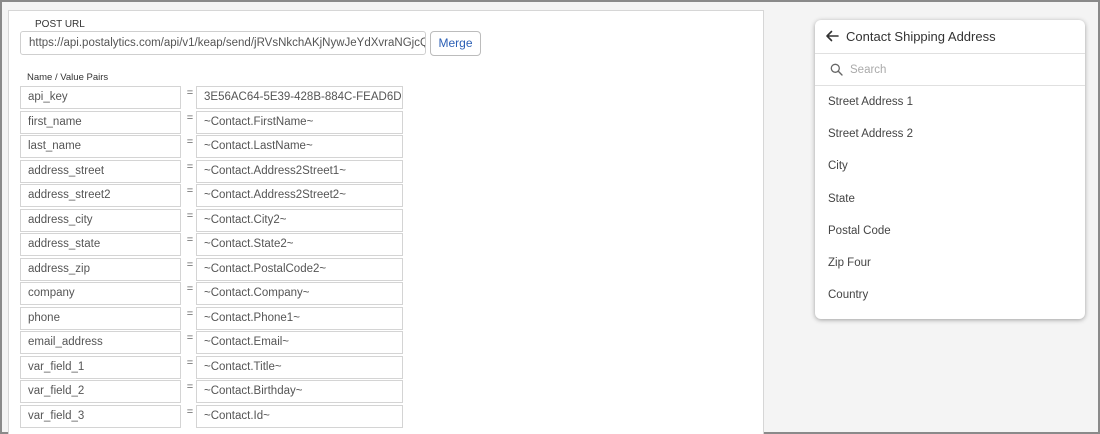  I want to click on pair-row: first_name = ~Contact.FirstName~, so click(215, 122).